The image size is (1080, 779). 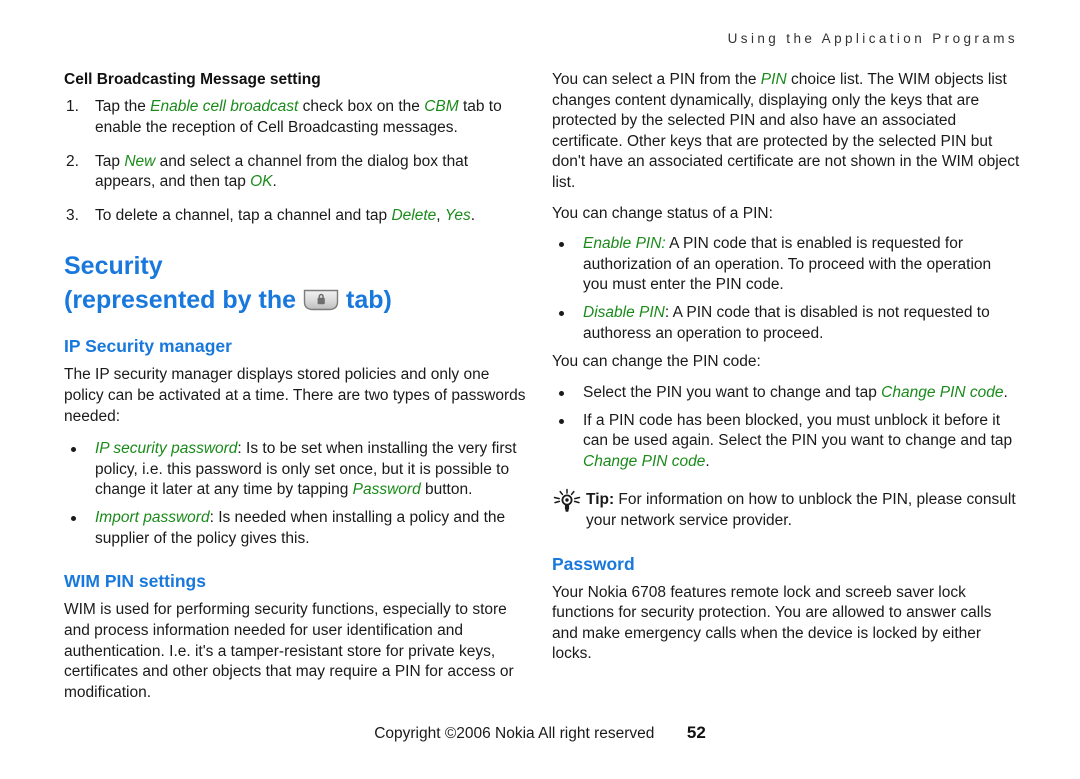 I want to click on represented-suffix: tab), so click(x=369, y=300).